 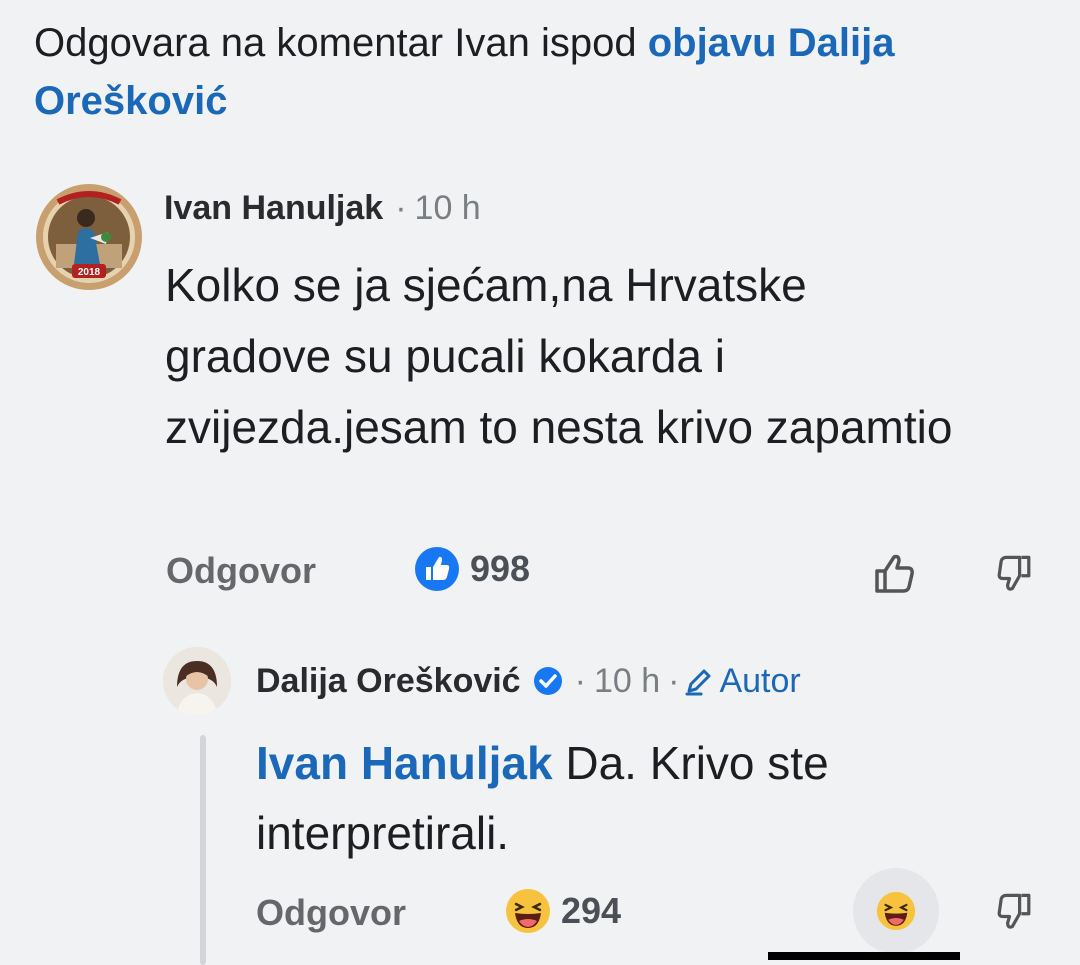 I want to click on reaction-summary: 998, so click(x=472, y=569).